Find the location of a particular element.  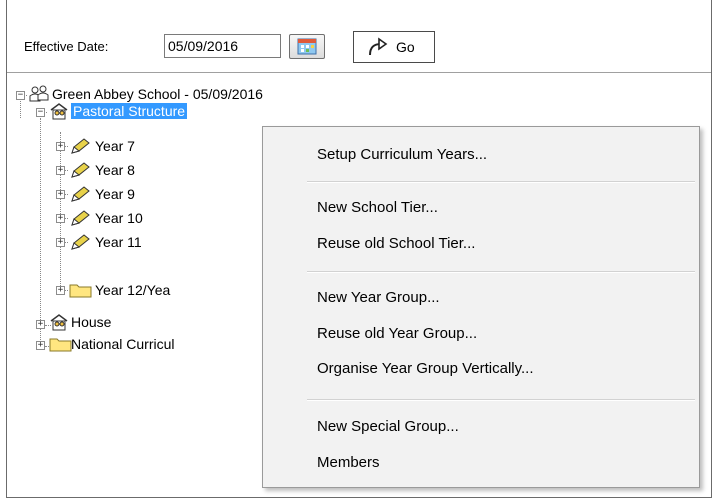

tree-label-year: Year 12/Yea is located at coordinates (133, 290).